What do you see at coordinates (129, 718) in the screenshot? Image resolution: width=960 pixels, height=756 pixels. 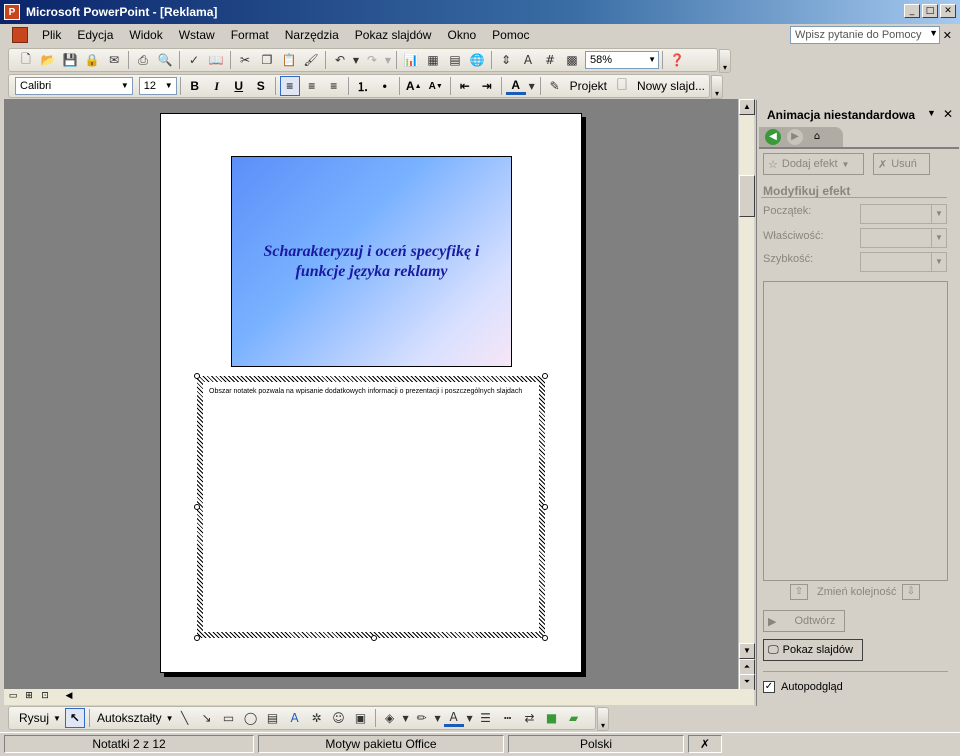 I see `autoshapes-button: Autokształty` at bounding box center [129, 718].